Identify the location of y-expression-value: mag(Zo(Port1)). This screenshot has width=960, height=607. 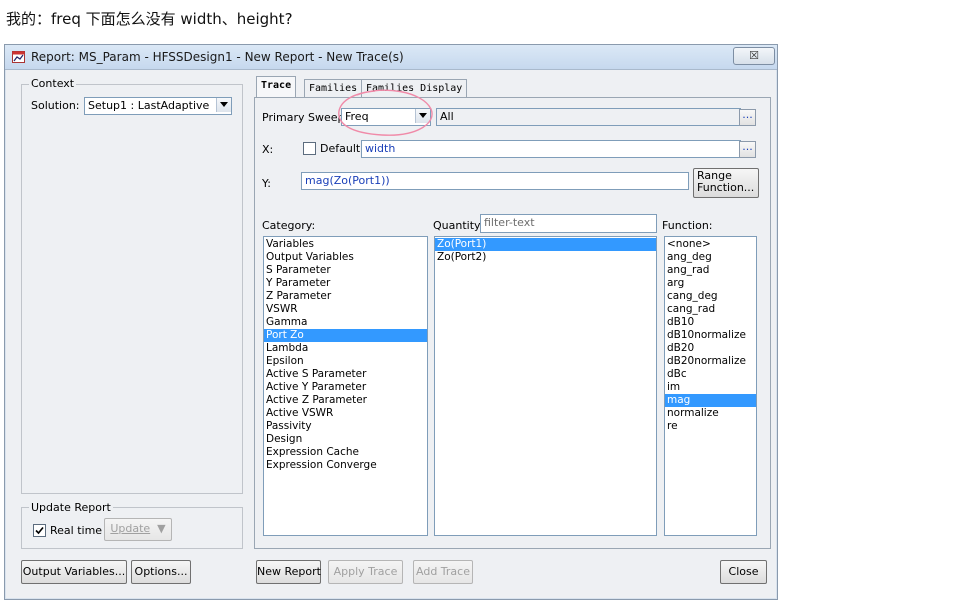
(347, 180).